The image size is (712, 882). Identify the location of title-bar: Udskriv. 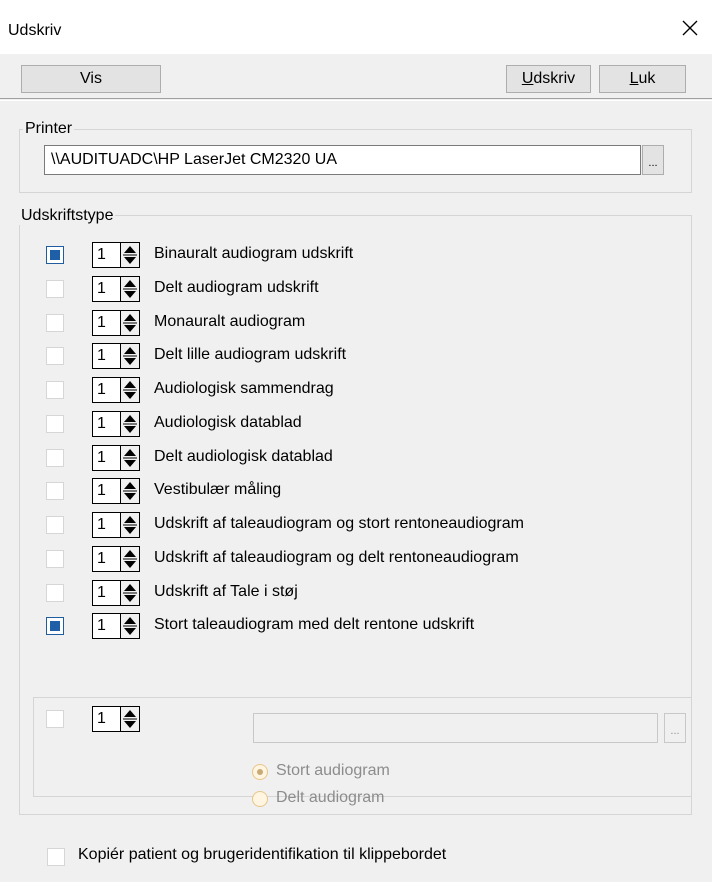
(356, 27).